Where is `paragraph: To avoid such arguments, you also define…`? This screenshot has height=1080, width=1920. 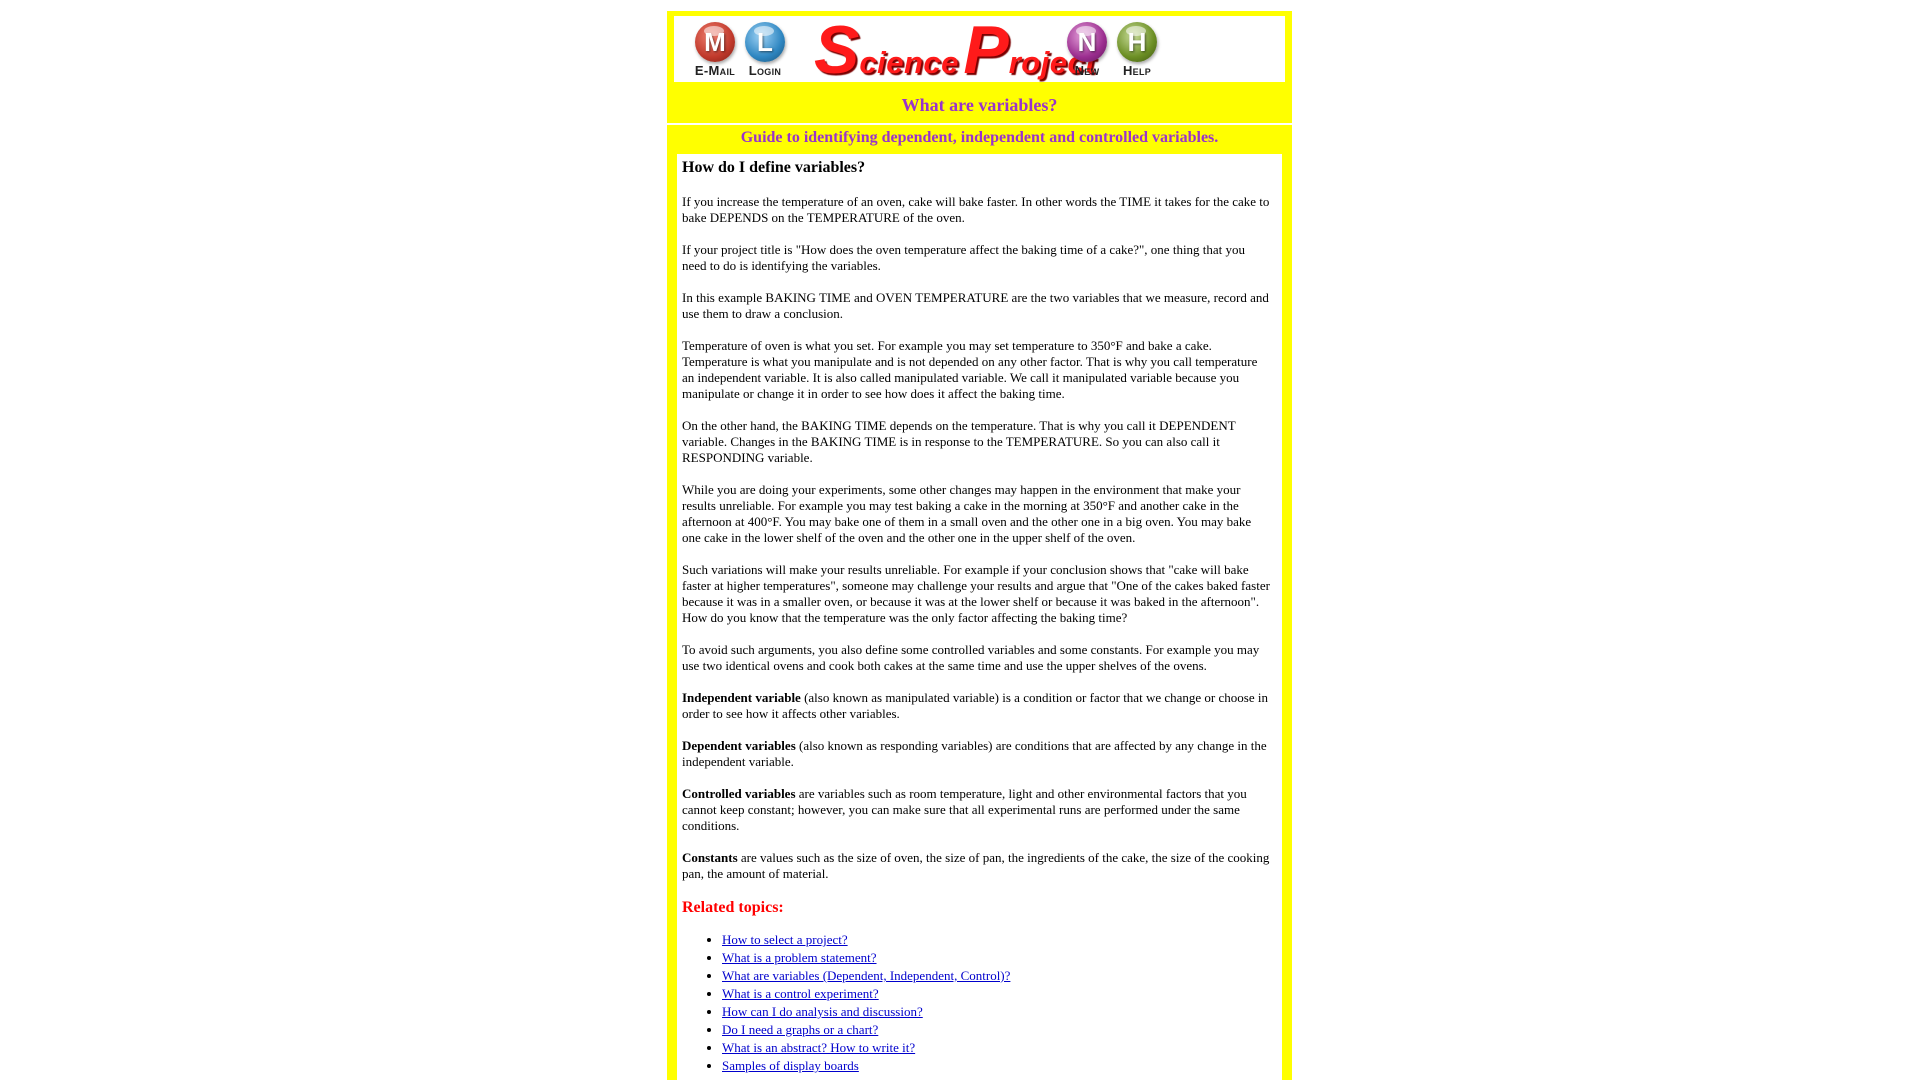
paragraph: To avoid such arguments, you also define… is located at coordinates (971, 657).